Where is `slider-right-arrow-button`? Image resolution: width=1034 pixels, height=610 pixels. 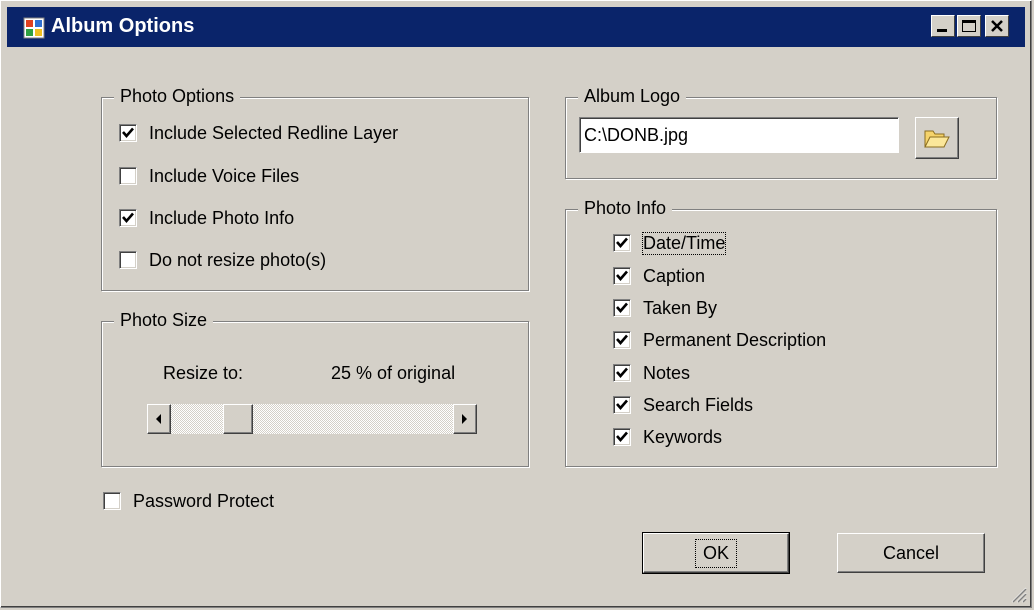 slider-right-arrow-button is located at coordinates (465, 419).